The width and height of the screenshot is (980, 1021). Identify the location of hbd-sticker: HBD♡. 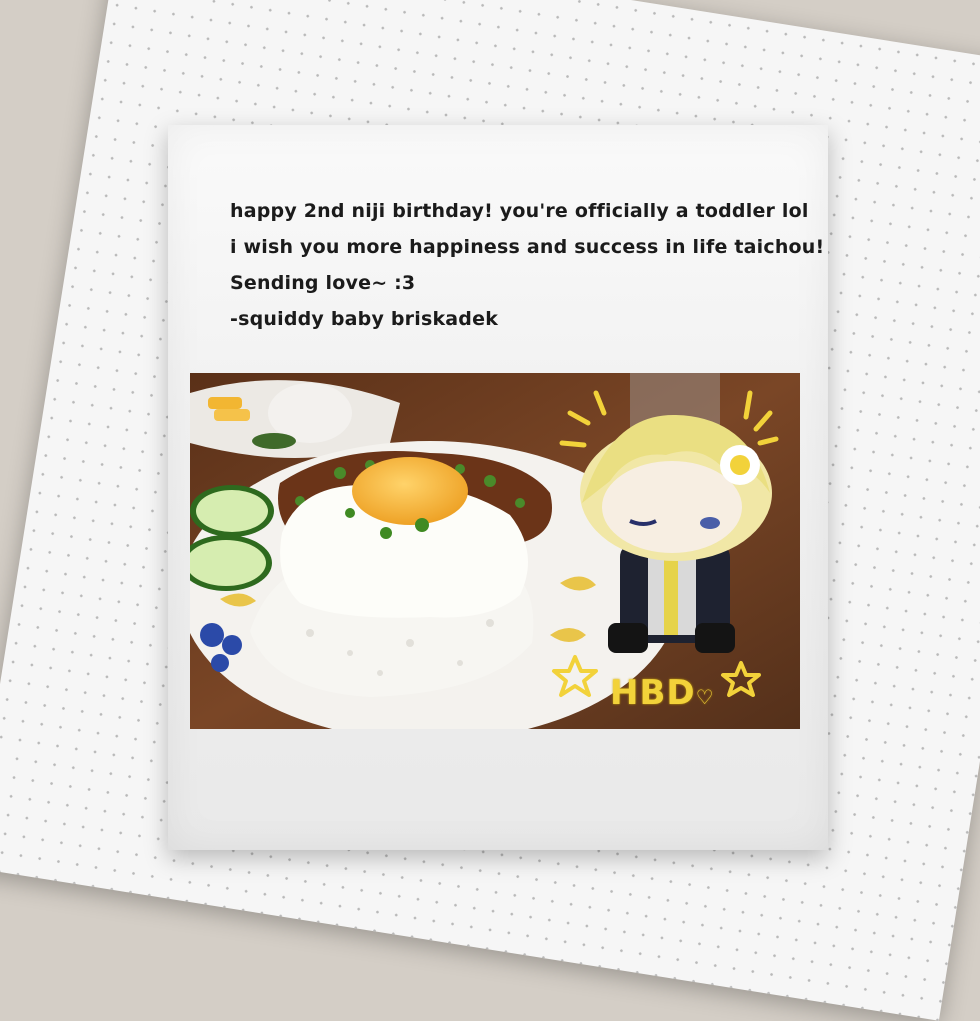
(662, 693).